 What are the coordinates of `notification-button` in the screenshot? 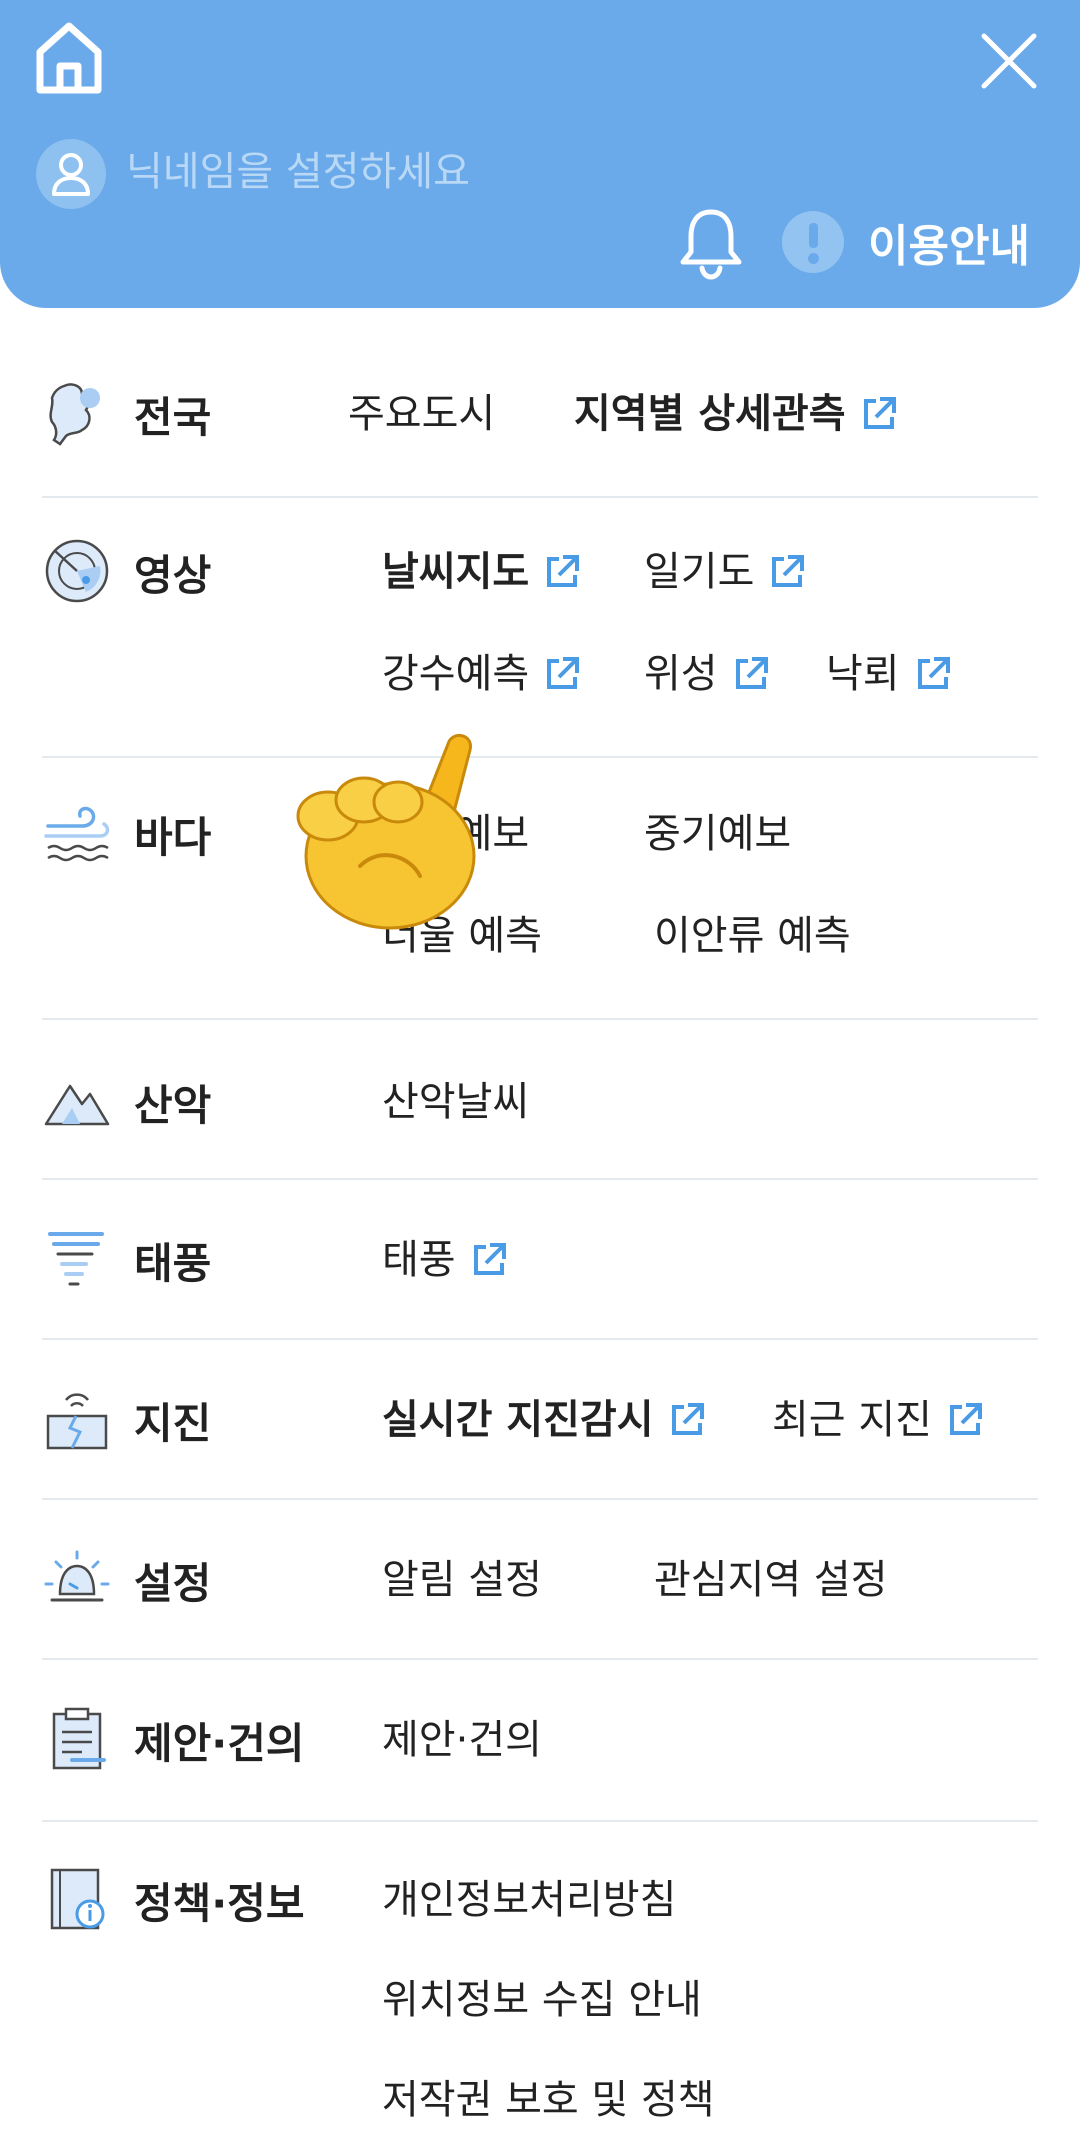 It's located at (711, 243).